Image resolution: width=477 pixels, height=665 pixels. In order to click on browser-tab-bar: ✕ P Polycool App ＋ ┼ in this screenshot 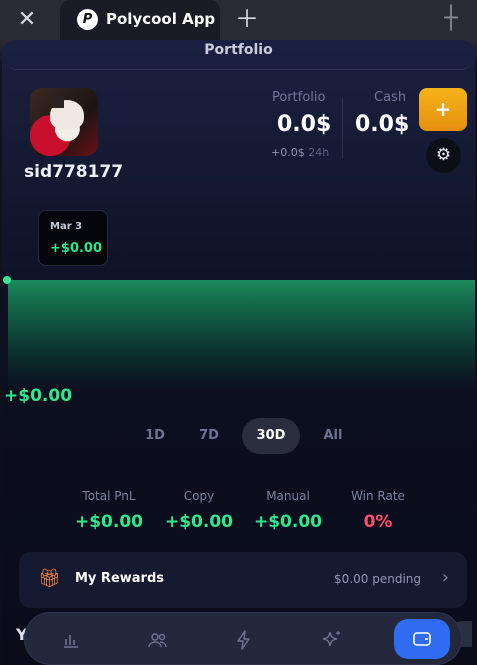, I will do `click(238, 20)`.